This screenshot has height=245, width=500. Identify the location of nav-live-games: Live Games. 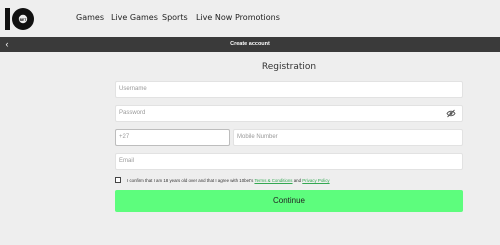
(134, 17).